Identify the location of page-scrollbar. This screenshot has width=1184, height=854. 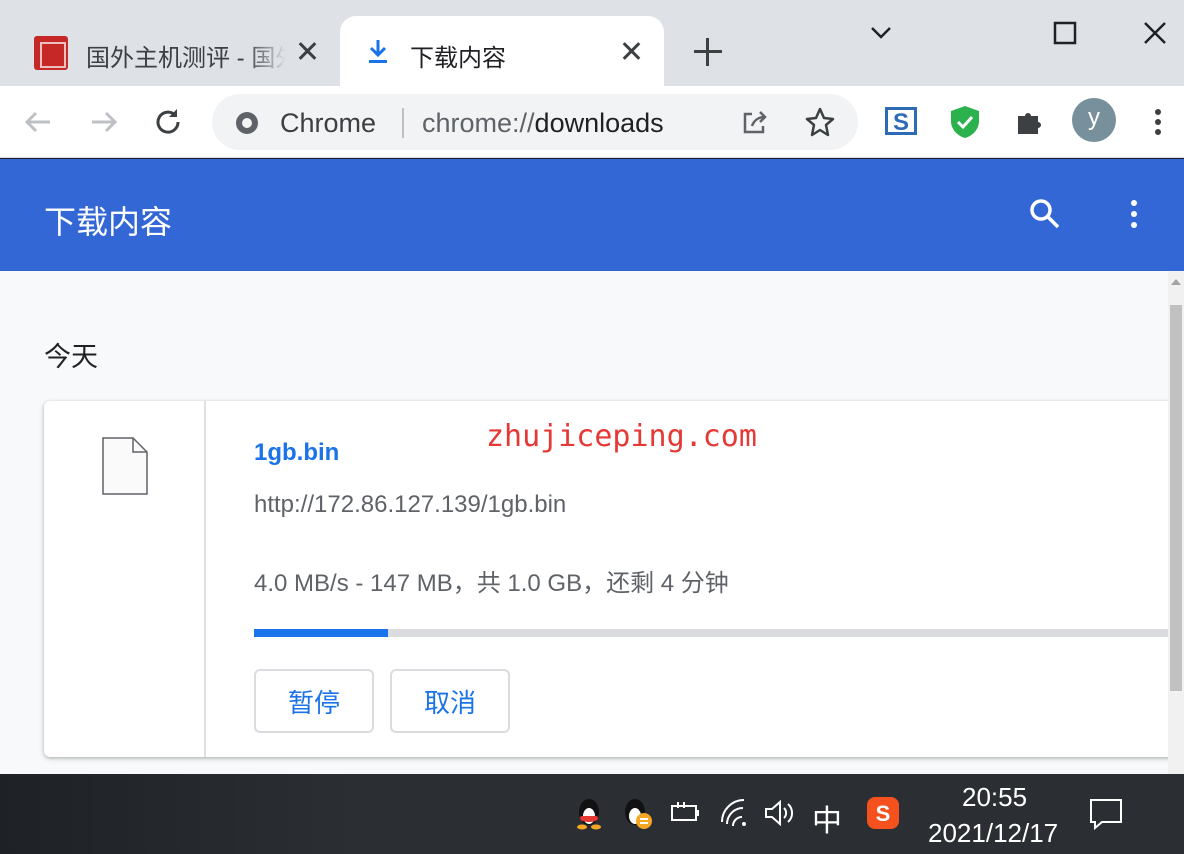
(1176, 522).